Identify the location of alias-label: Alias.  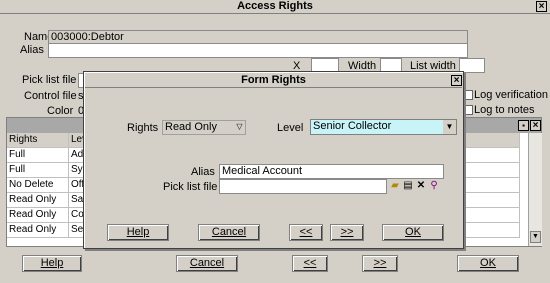
(32, 50).